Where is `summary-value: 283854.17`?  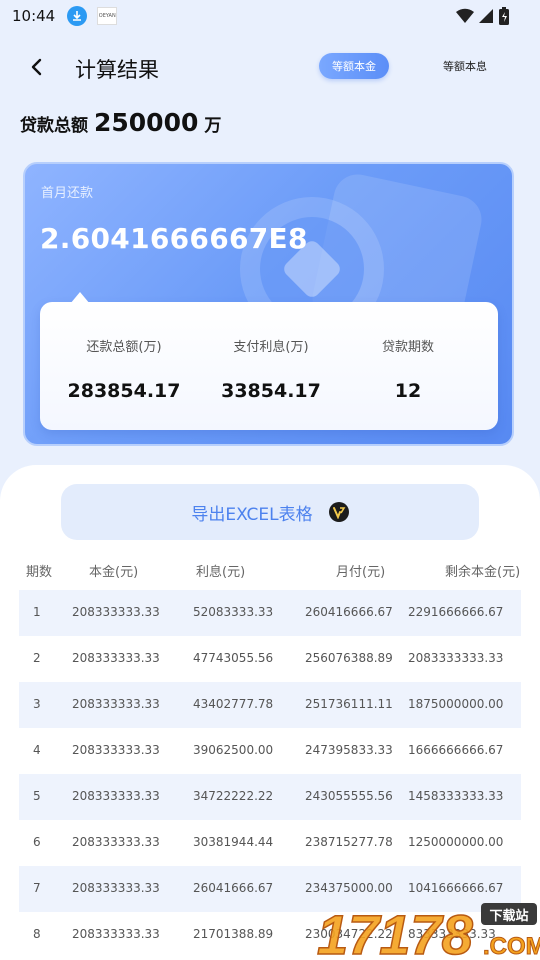
summary-value: 283854.17 is located at coordinates (124, 391).